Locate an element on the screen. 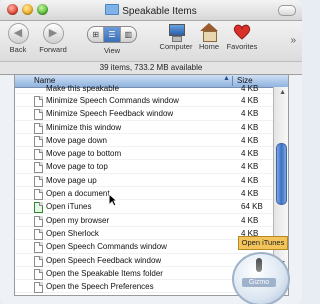 The height and width of the screenshot is (304, 320). speech-character-label: Gizmo is located at coordinates (259, 282).